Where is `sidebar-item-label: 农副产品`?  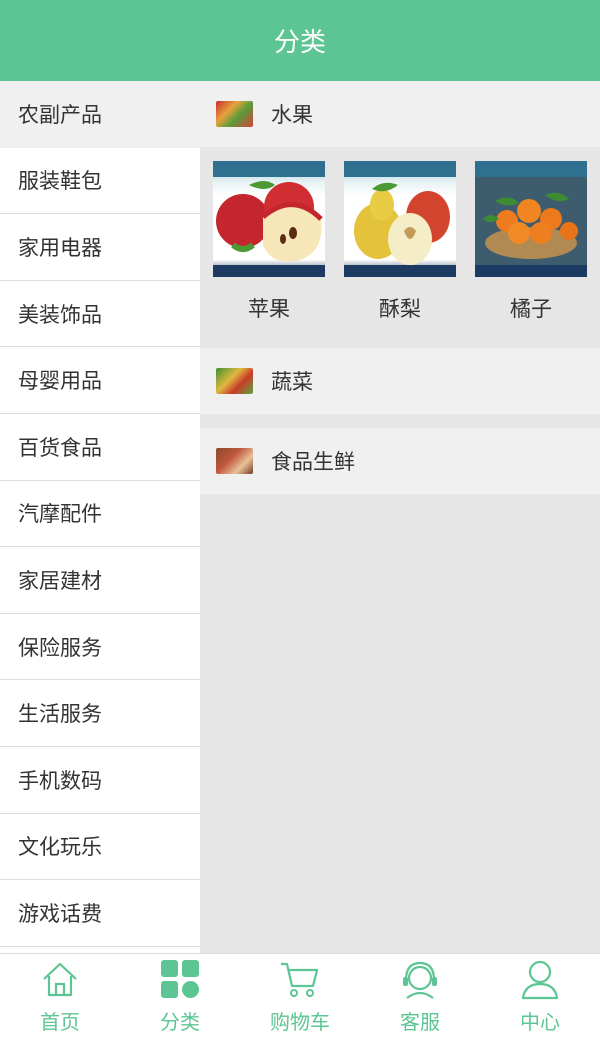 sidebar-item-label: 农副产品 is located at coordinates (60, 115).